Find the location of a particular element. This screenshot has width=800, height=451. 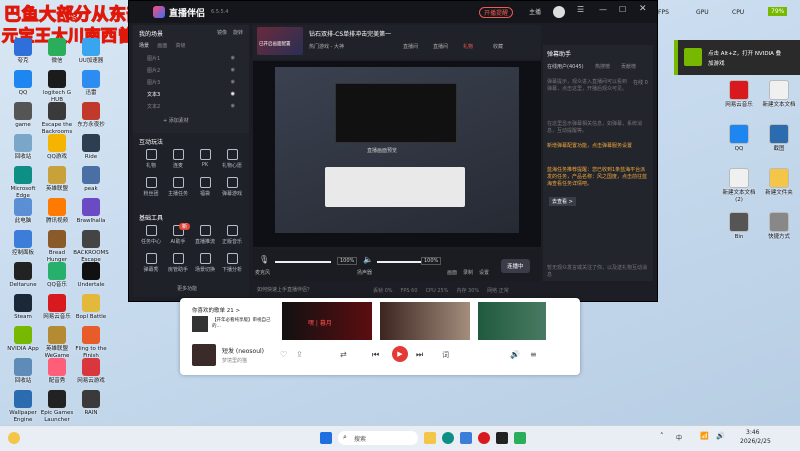

feature-button: 礼物 is located at coordinates (151, 159).